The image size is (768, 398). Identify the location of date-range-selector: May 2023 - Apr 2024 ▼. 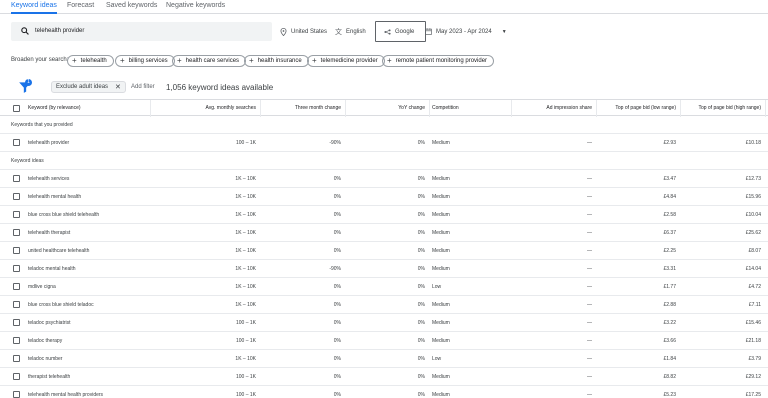
(466, 31).